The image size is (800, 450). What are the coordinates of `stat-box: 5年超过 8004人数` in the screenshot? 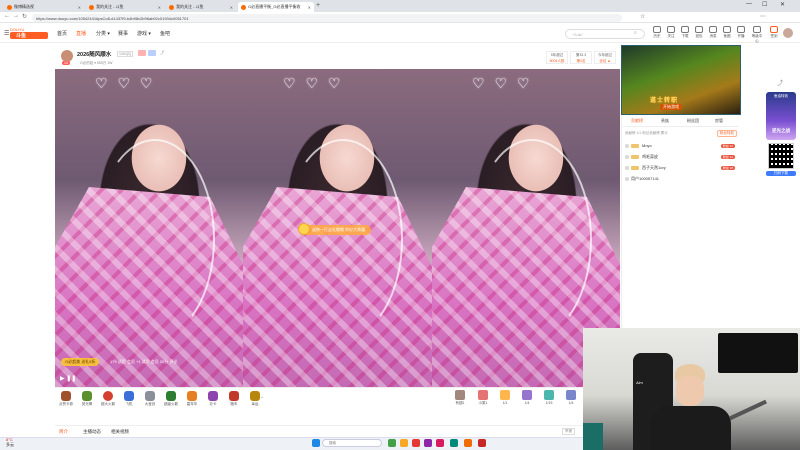 It's located at (557, 57).